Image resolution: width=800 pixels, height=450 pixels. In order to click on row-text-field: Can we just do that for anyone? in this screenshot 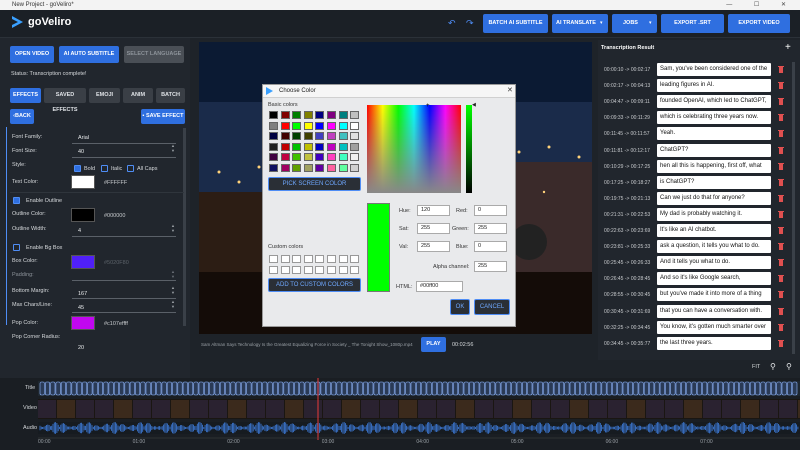, I will do `click(714, 198)`.